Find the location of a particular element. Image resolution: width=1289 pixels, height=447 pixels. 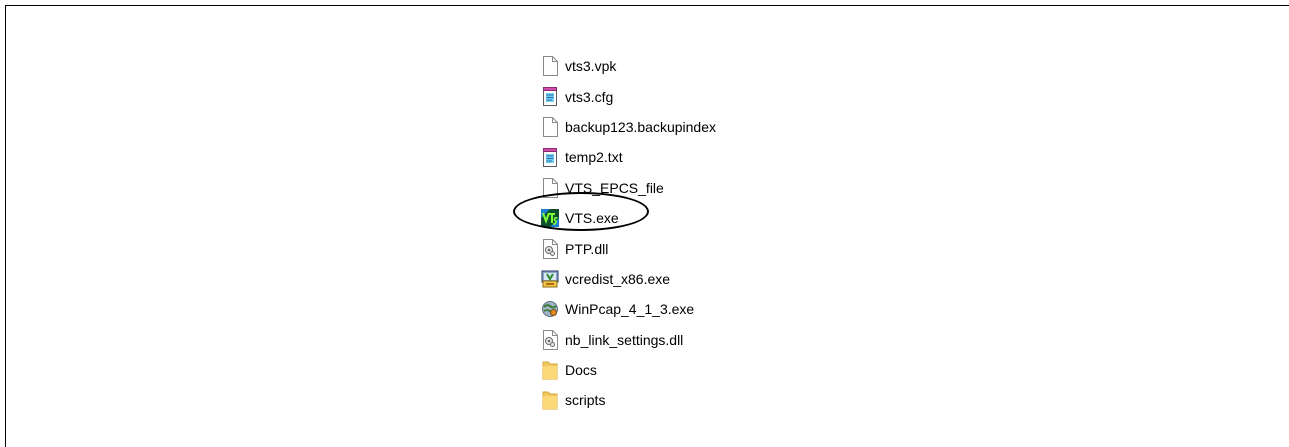

file-name: vcredist_x86.exe is located at coordinates (618, 278).